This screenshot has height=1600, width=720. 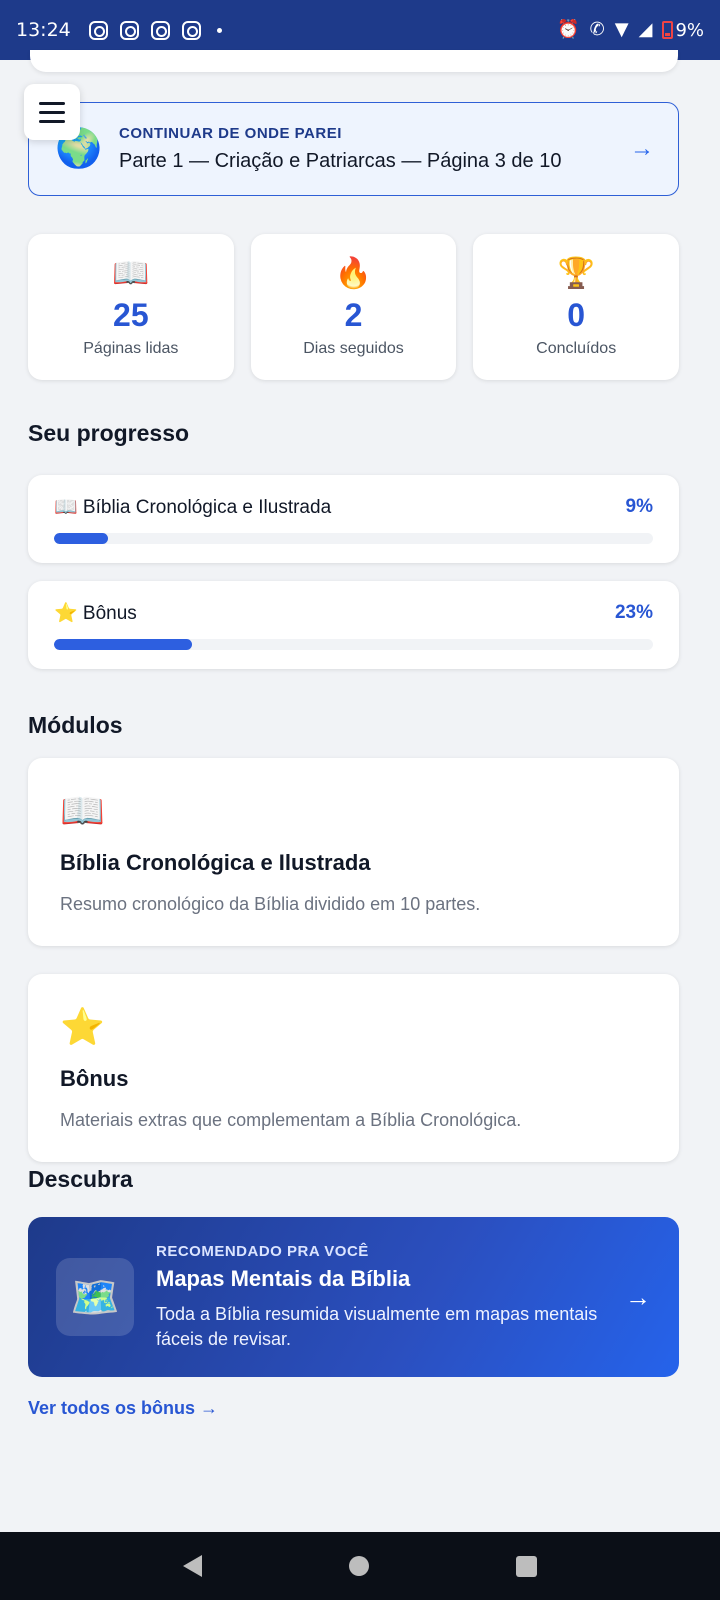 I want to click on battery-level: 9%, so click(x=689, y=30).